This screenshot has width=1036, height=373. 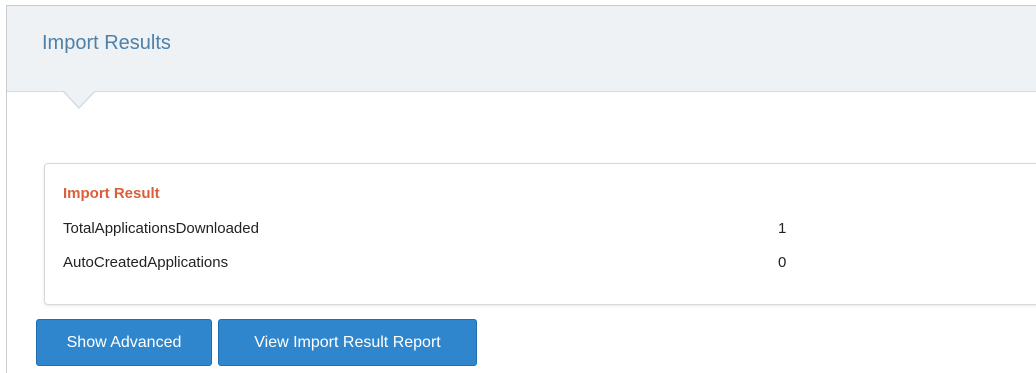 I want to click on result-value: 1, so click(x=782, y=228).